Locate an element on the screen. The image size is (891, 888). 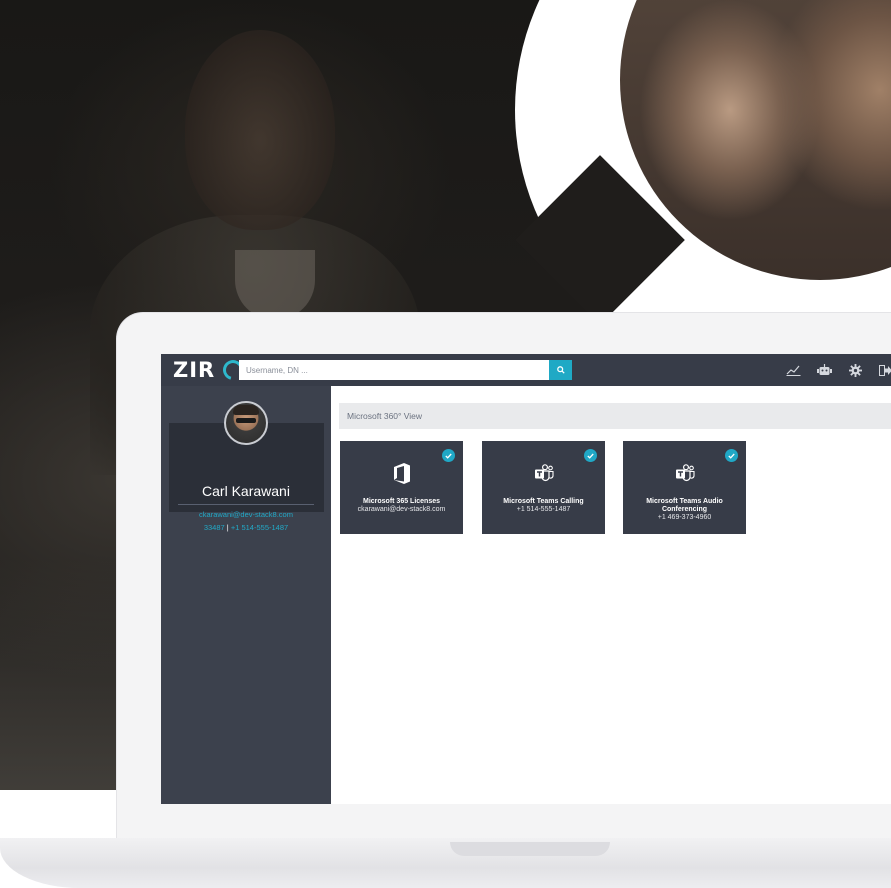
top-navigation-bar: ZIR is located at coordinates (526, 370).